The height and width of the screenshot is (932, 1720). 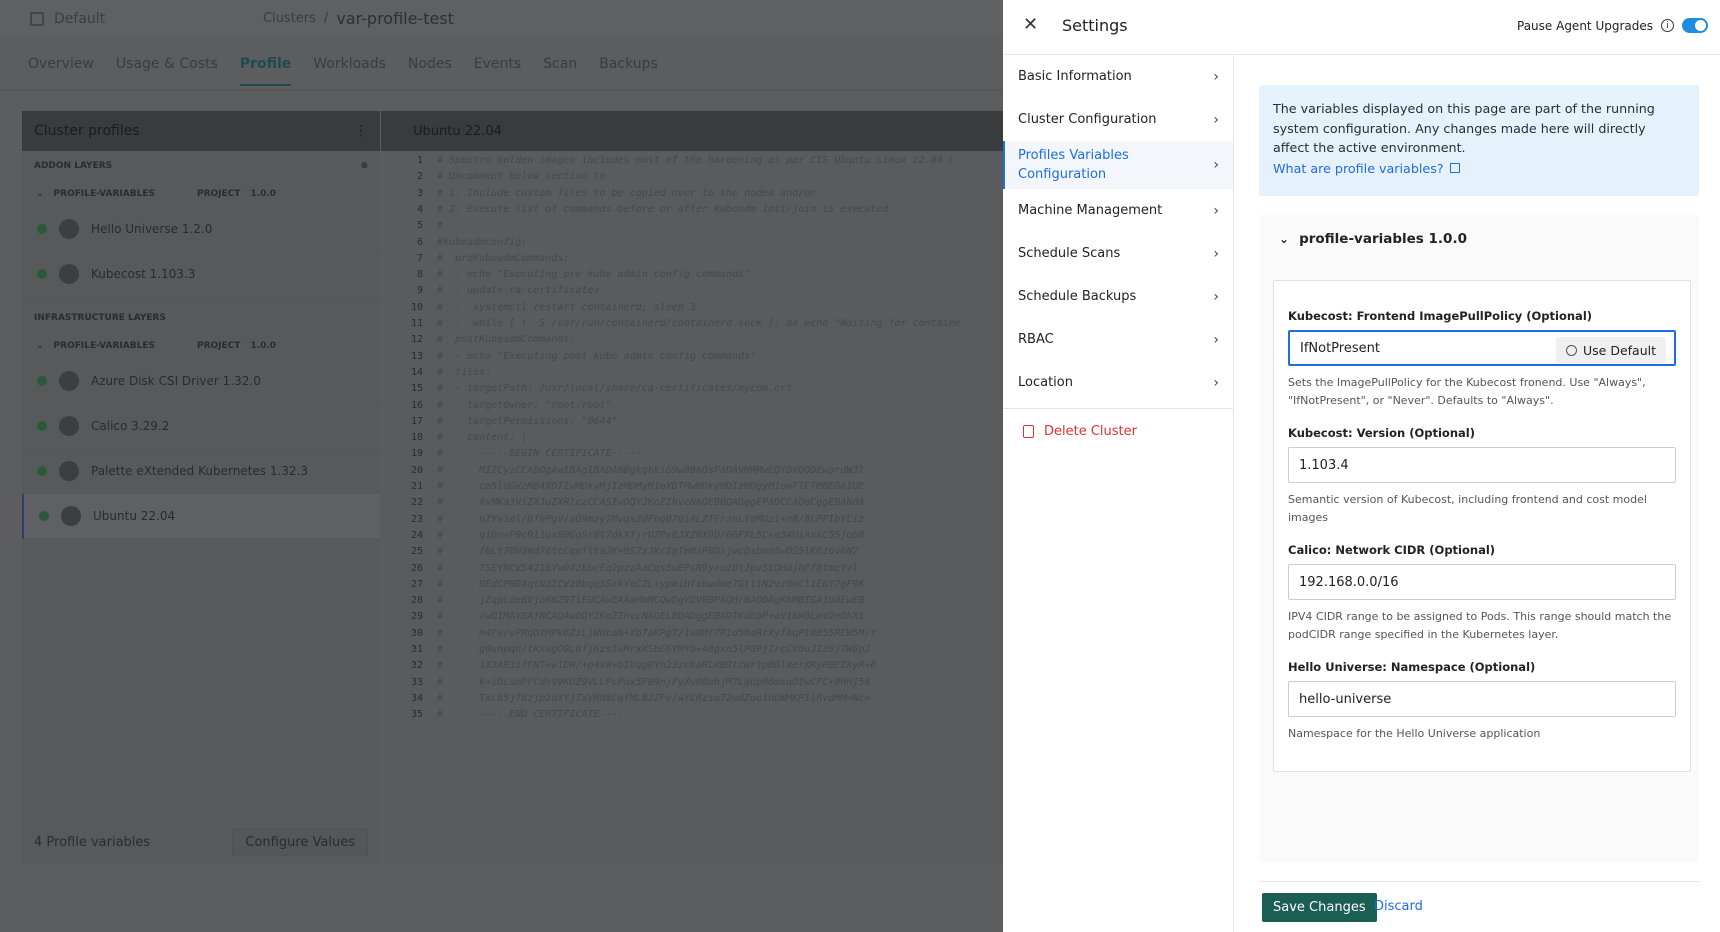 What do you see at coordinates (201, 194) in the screenshot?
I see `addon-profile-row: ⌄ PROFILE-VARIABLES PROJECT 1.0.0` at bounding box center [201, 194].